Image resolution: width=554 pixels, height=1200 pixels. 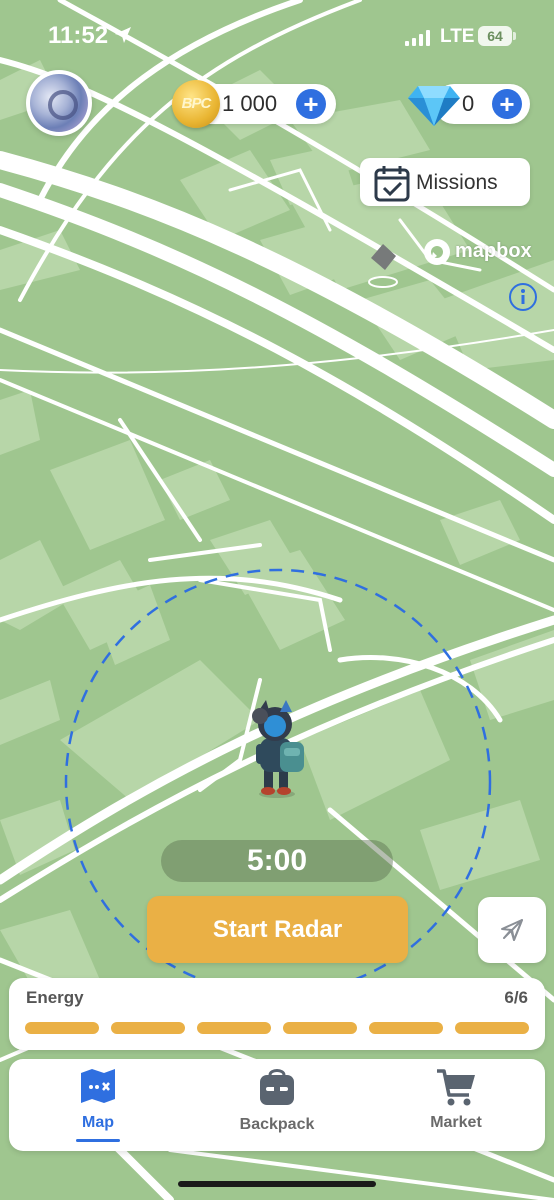 I want to click on energy-panel: Energy 6/6, so click(x=277, y=1014).